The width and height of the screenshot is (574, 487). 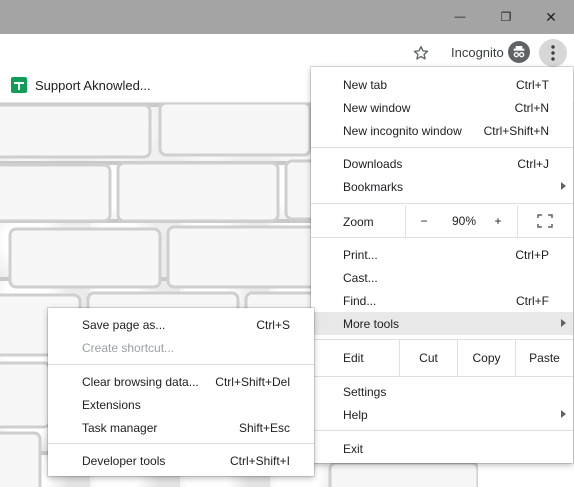 What do you see at coordinates (442, 300) in the screenshot?
I see `menu-item-find: Find... Ctrl+F` at bounding box center [442, 300].